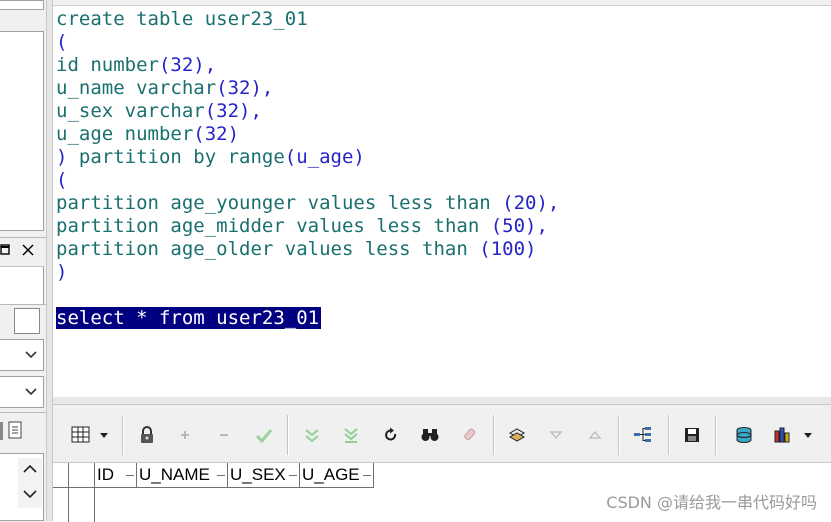 The width and height of the screenshot is (831, 522). I want to click on restore-icon, so click(8, 250).